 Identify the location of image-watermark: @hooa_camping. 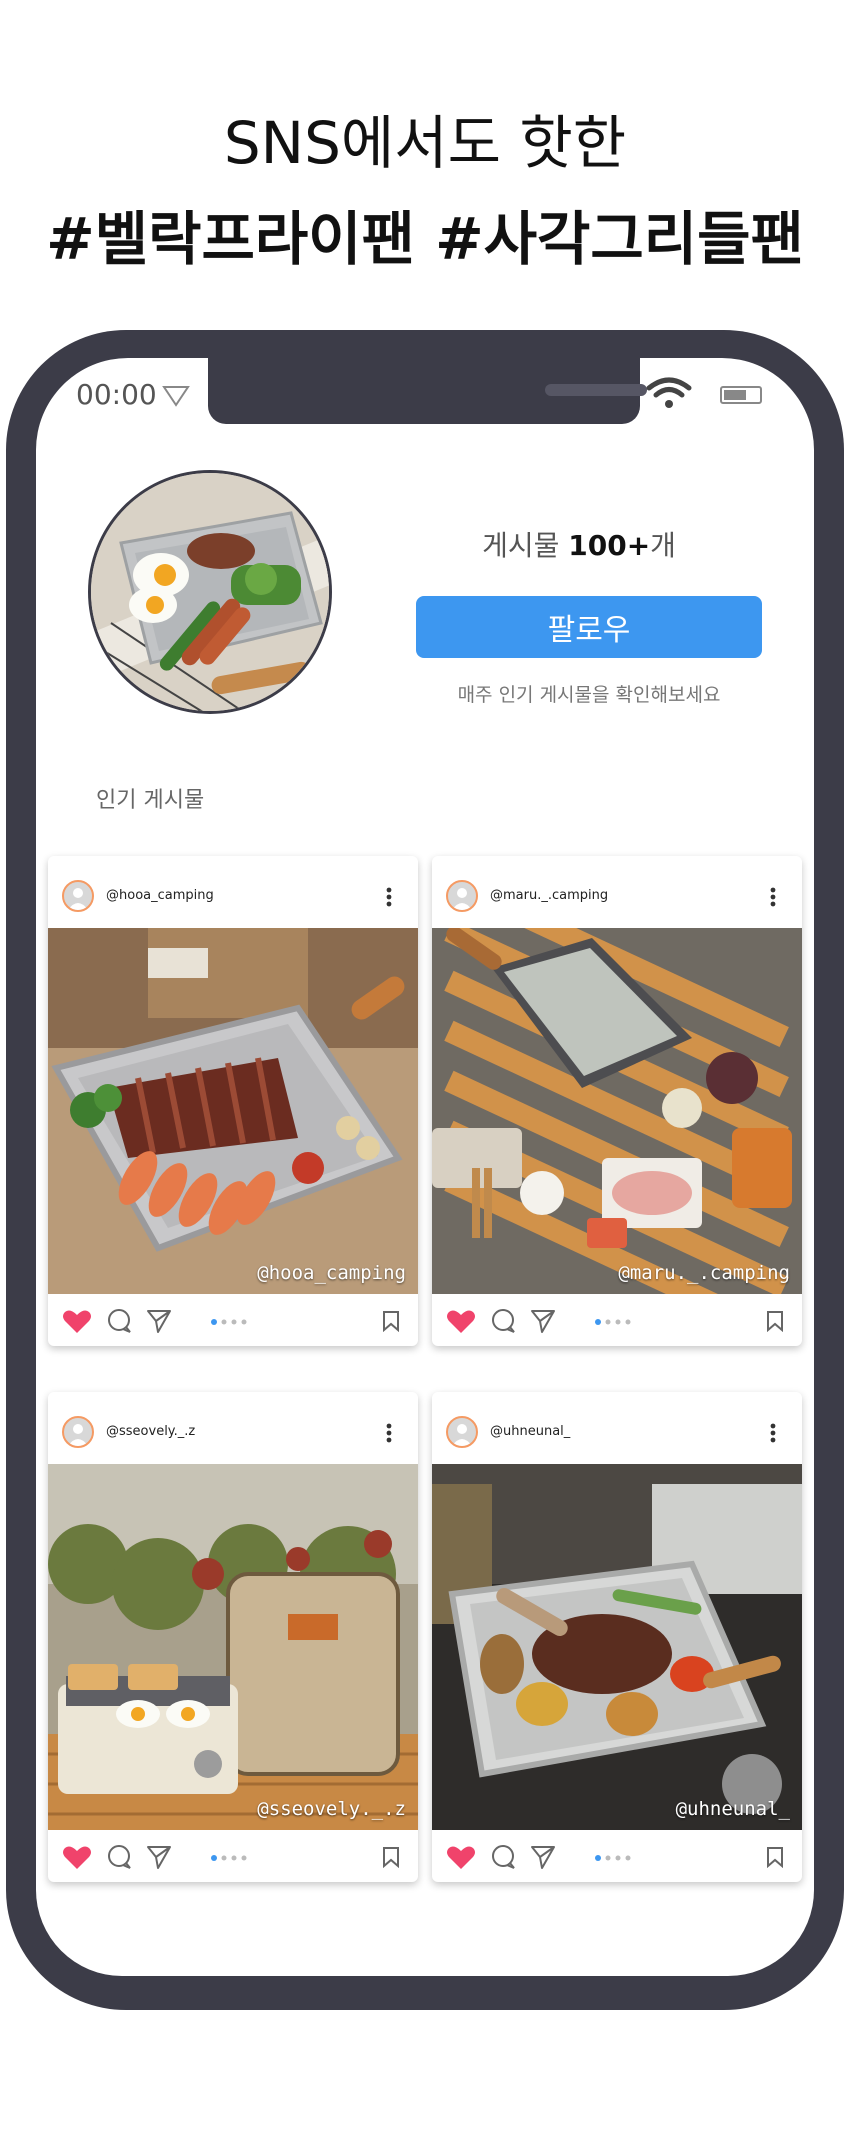
(331, 1273).